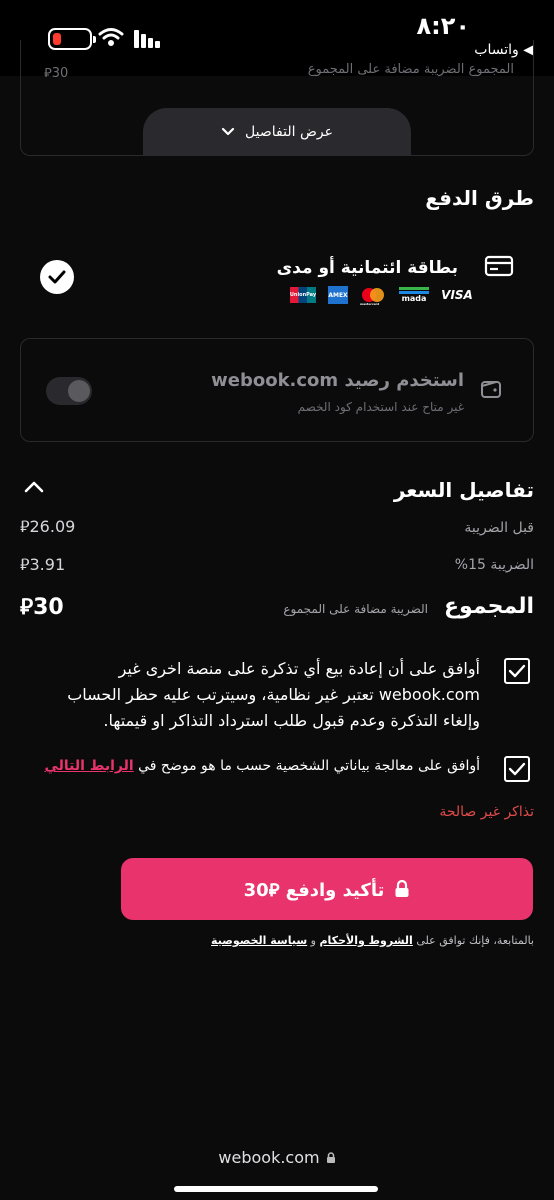 The height and width of the screenshot is (1200, 554). What do you see at coordinates (289, 132) in the screenshot?
I see `show-details-label: عرض التفاصيل` at bounding box center [289, 132].